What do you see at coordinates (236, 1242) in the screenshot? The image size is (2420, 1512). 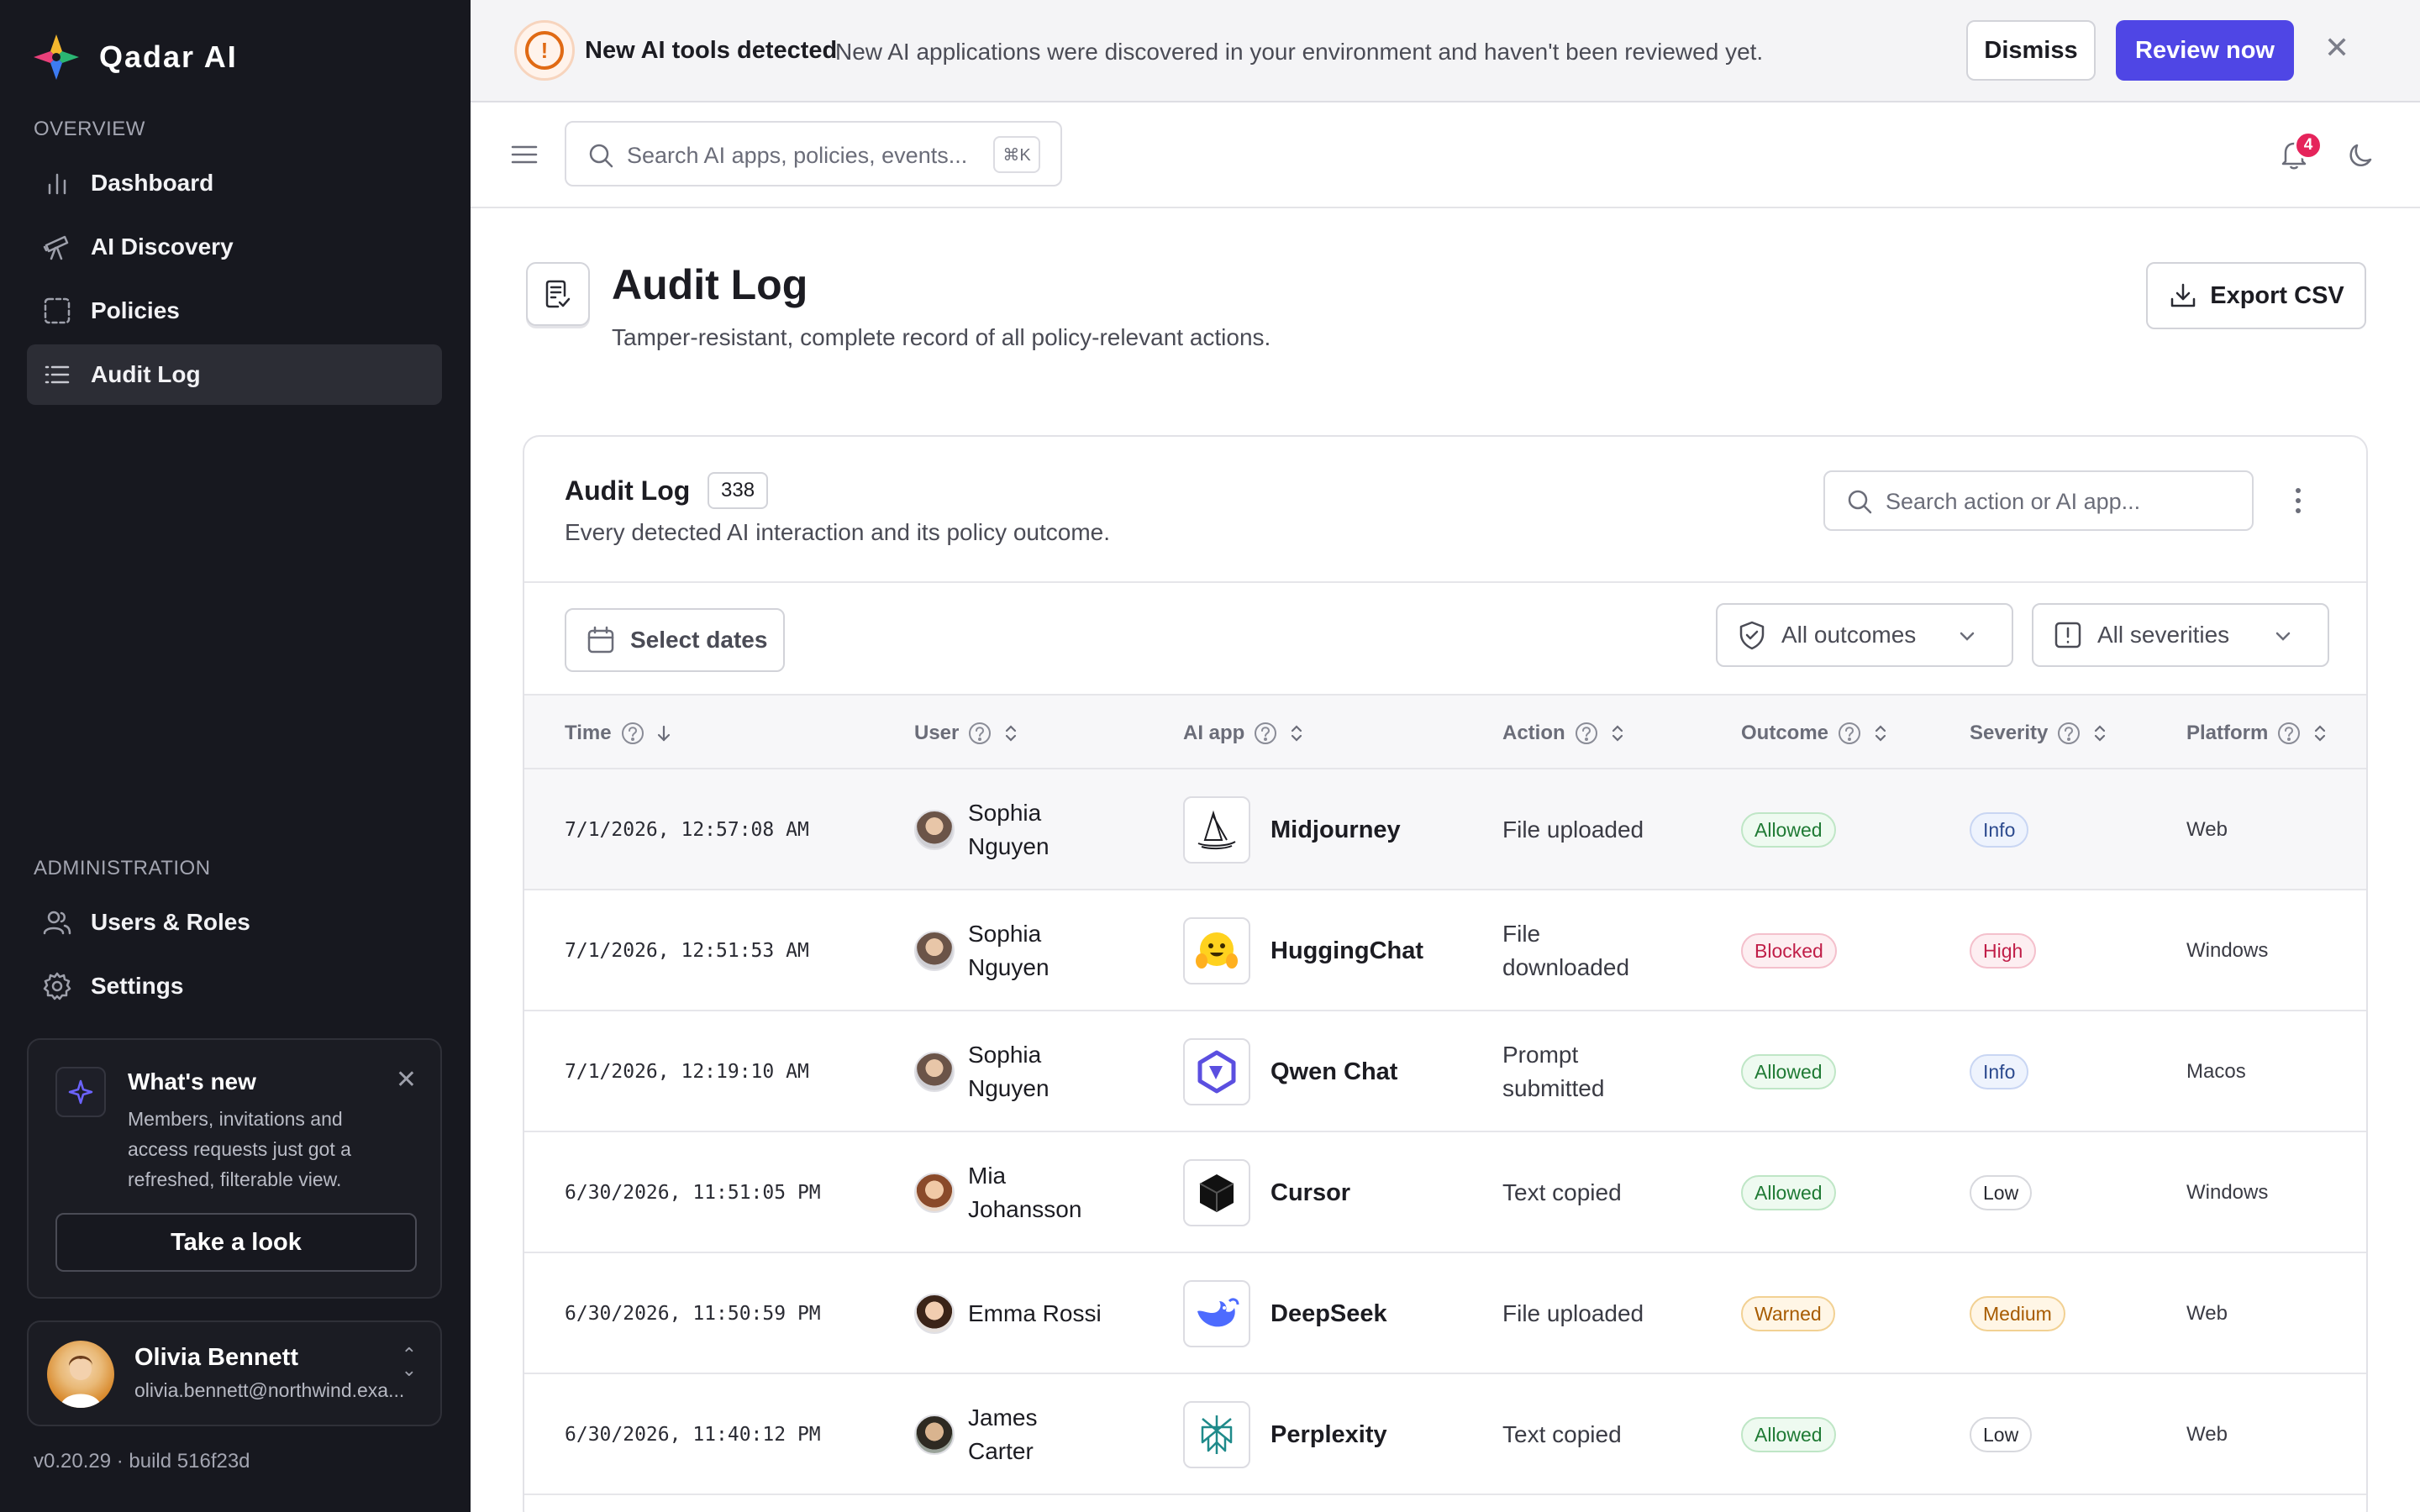 I see `take-a-look-button: Take a look` at bounding box center [236, 1242].